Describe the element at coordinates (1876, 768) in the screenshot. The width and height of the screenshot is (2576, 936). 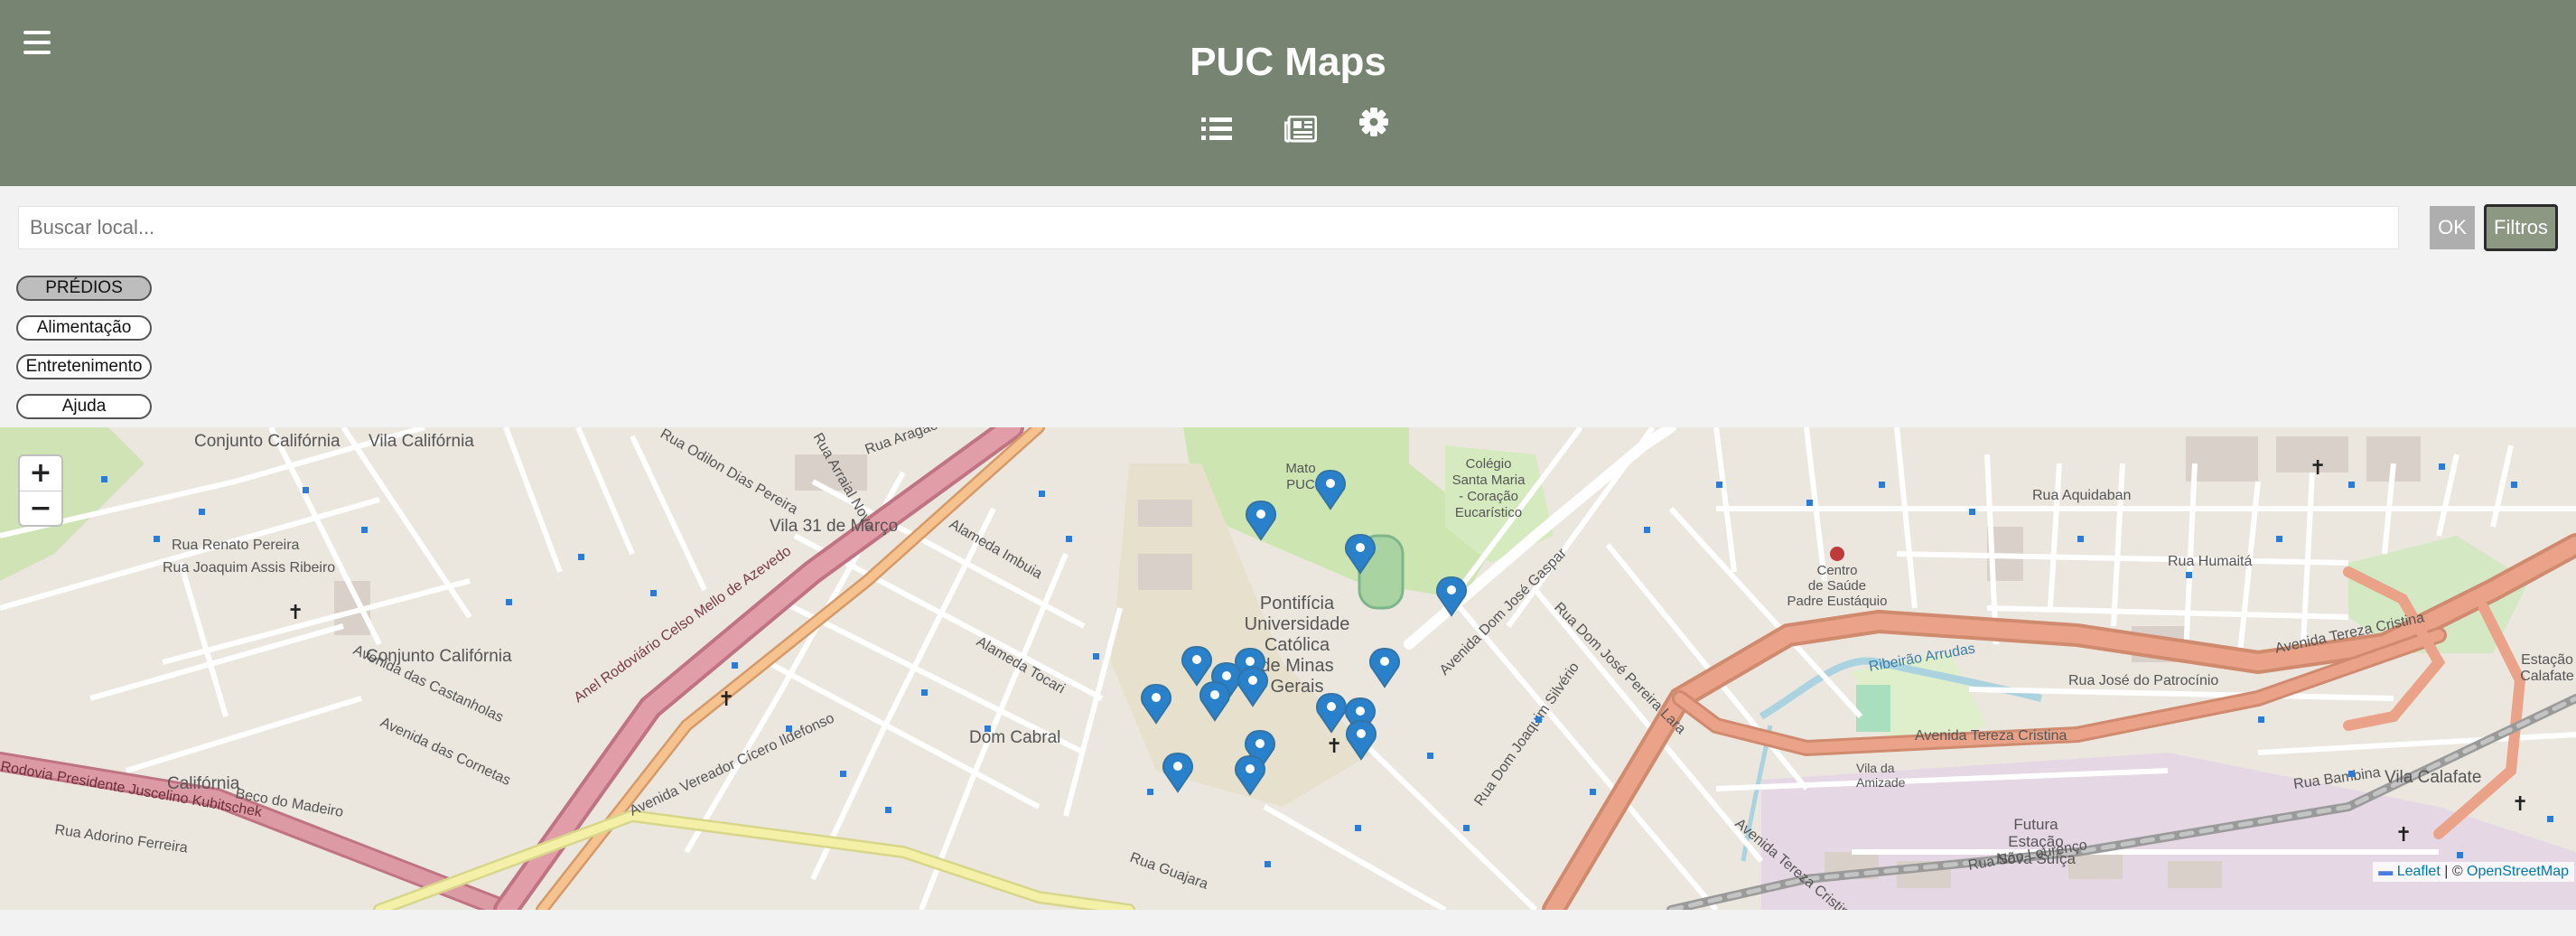
I see `svg-text: Vila da` at that location.